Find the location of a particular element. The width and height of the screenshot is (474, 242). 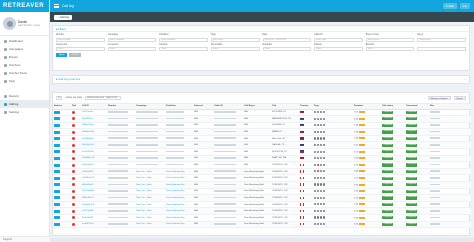

sidebar-item-tags: Tags is located at coordinates (24, 81).